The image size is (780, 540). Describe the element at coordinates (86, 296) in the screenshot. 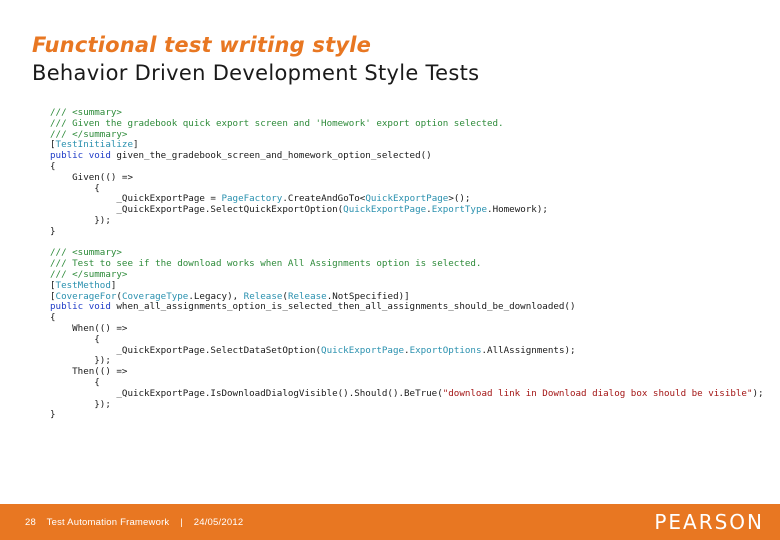

I see `code-token: CoverageFor` at that location.